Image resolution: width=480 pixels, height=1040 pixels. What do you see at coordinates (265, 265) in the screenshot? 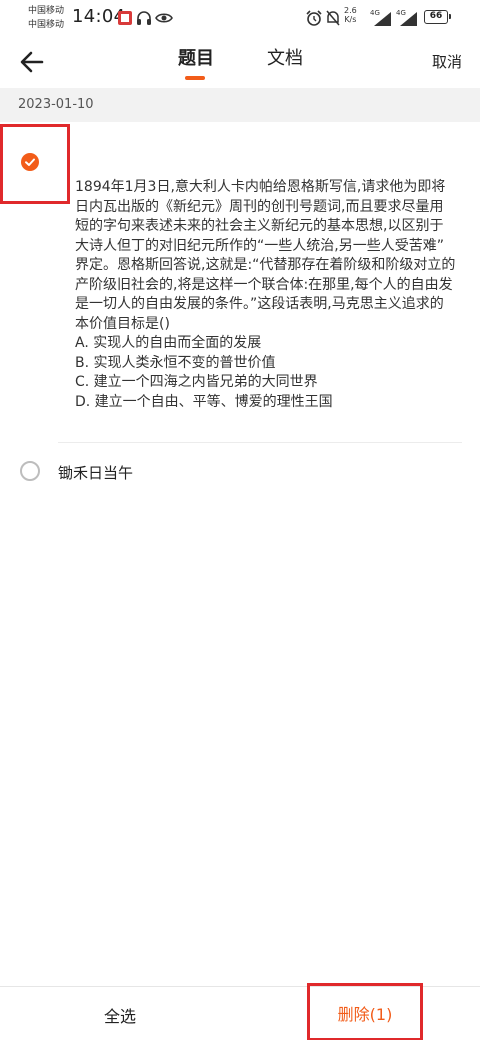
I see `question-line: 界定。恩格斯回答说,这就是:“代替那存在着阶级和阶级对立的` at bounding box center [265, 265].